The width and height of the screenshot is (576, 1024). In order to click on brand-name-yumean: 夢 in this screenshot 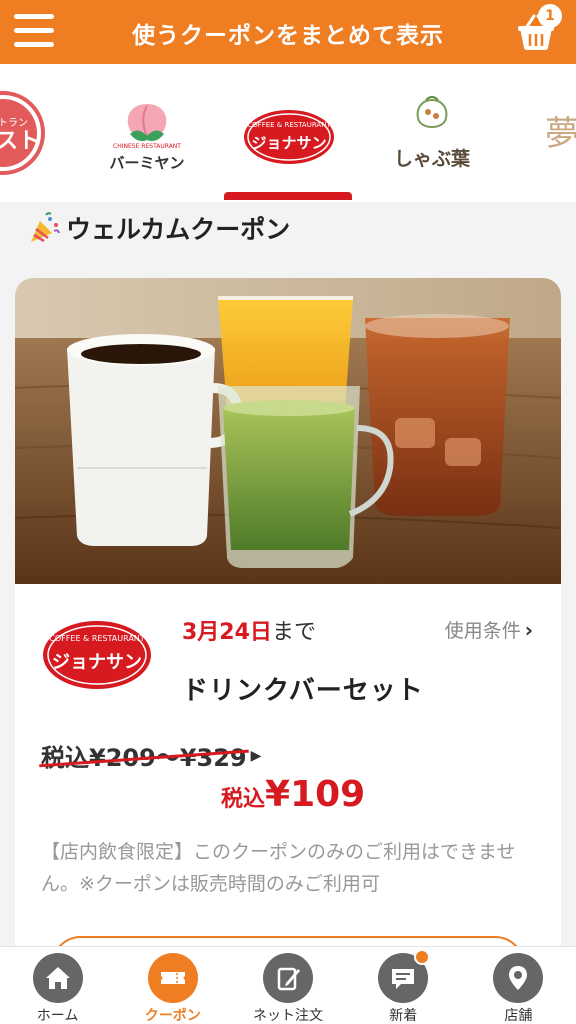, I will do `click(560, 134)`.